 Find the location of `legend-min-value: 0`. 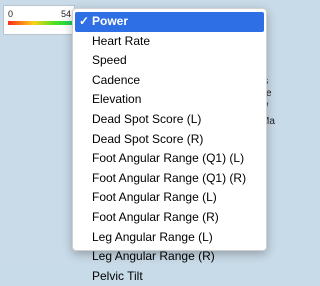

legend-min-value: 0 is located at coordinates (11, 14).